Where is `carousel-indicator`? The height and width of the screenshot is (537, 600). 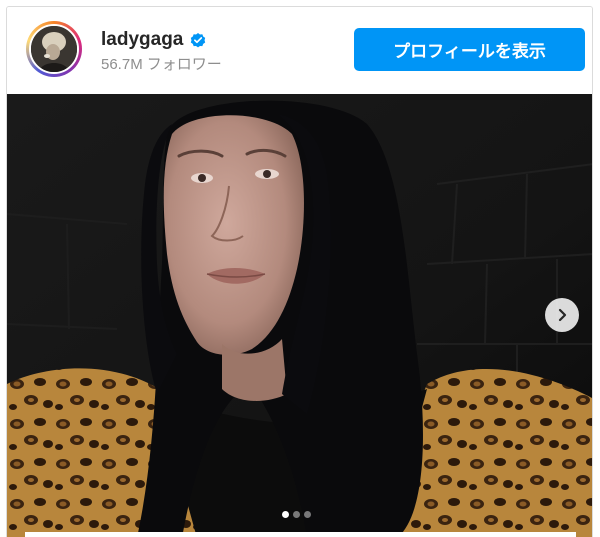 carousel-indicator is located at coordinates (296, 514).